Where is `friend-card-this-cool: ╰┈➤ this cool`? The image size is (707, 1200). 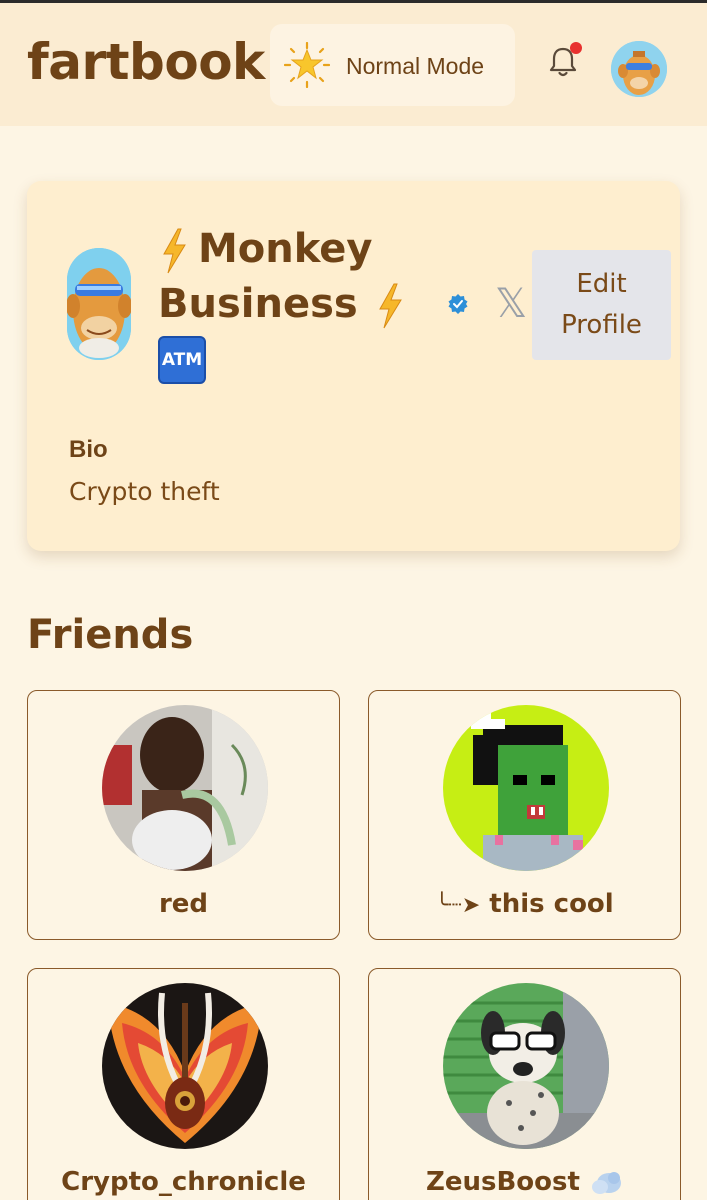 friend-card-this-cool: ╰┈➤ this cool is located at coordinates (524, 815).